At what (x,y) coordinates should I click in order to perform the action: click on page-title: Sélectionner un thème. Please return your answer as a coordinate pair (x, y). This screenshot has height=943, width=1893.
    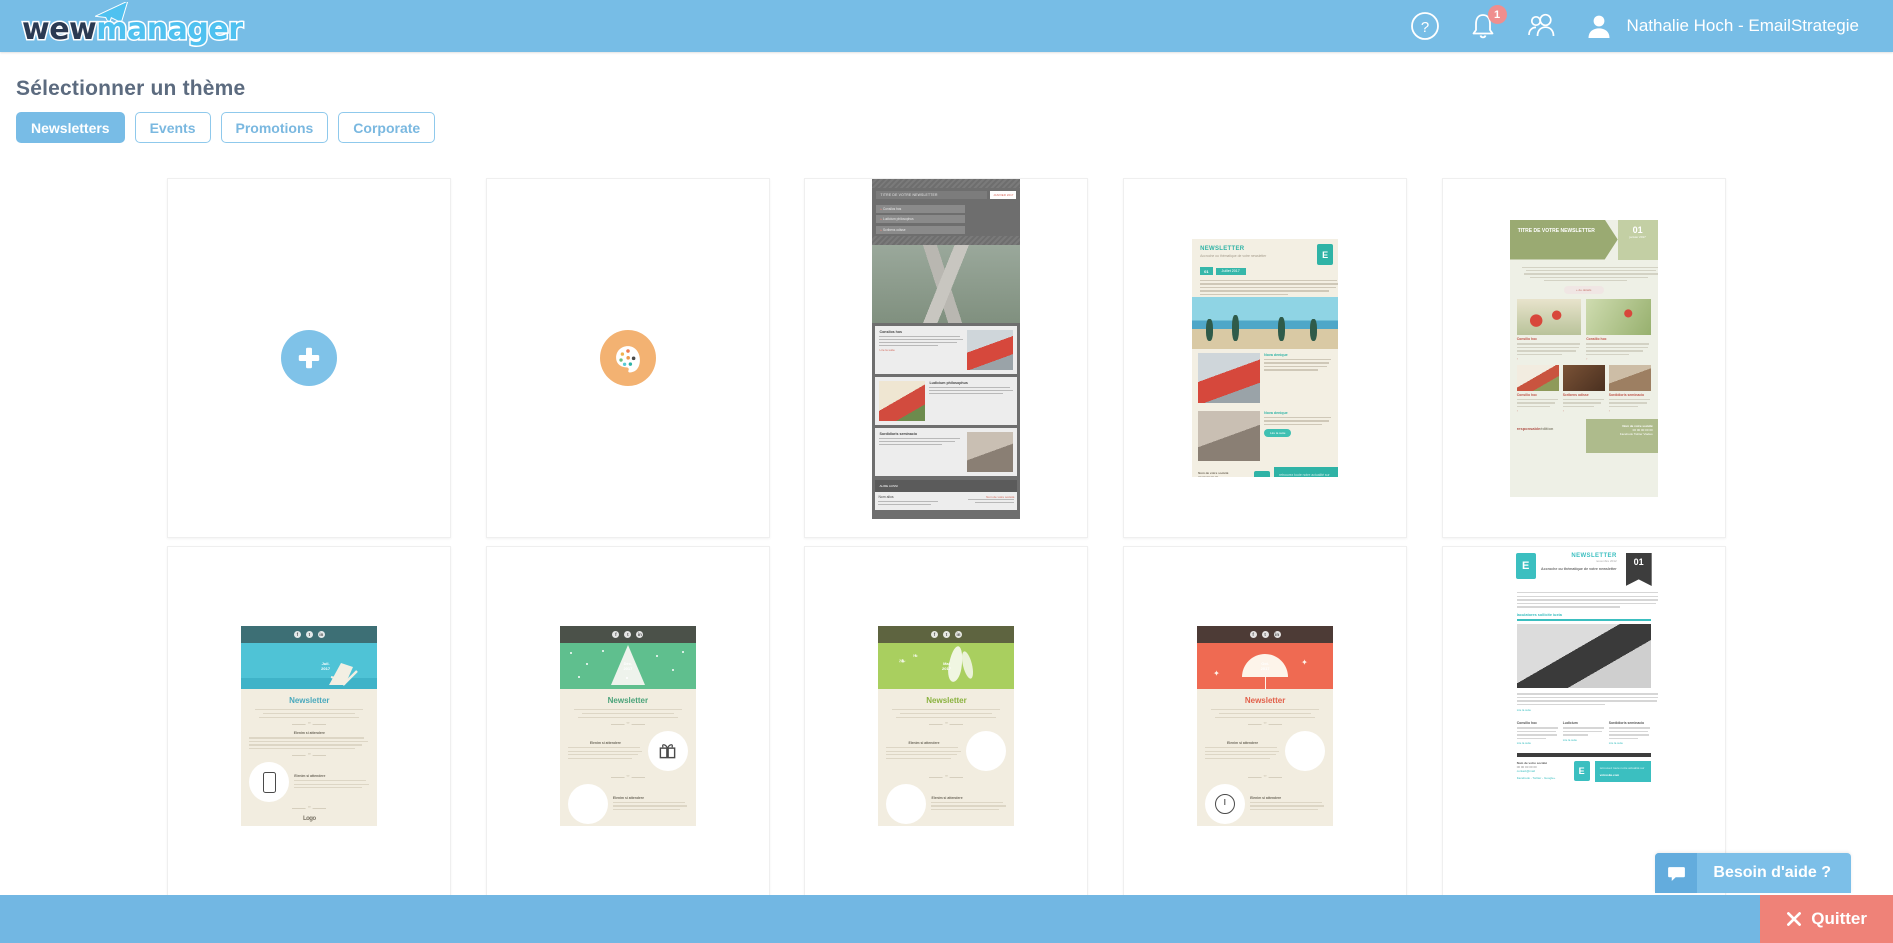
    Looking at the image, I should click on (131, 88).